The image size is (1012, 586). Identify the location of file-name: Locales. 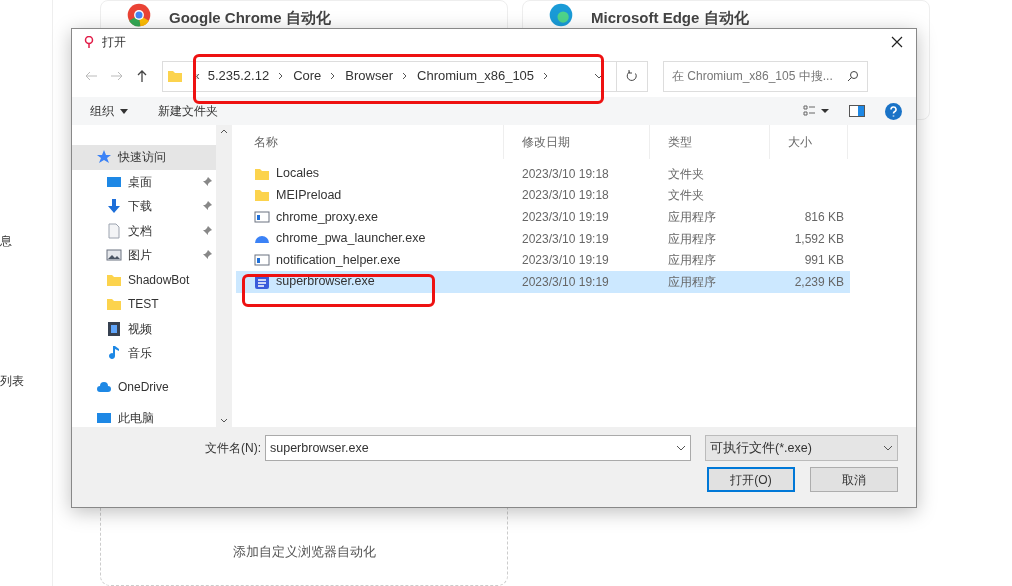
(298, 174).